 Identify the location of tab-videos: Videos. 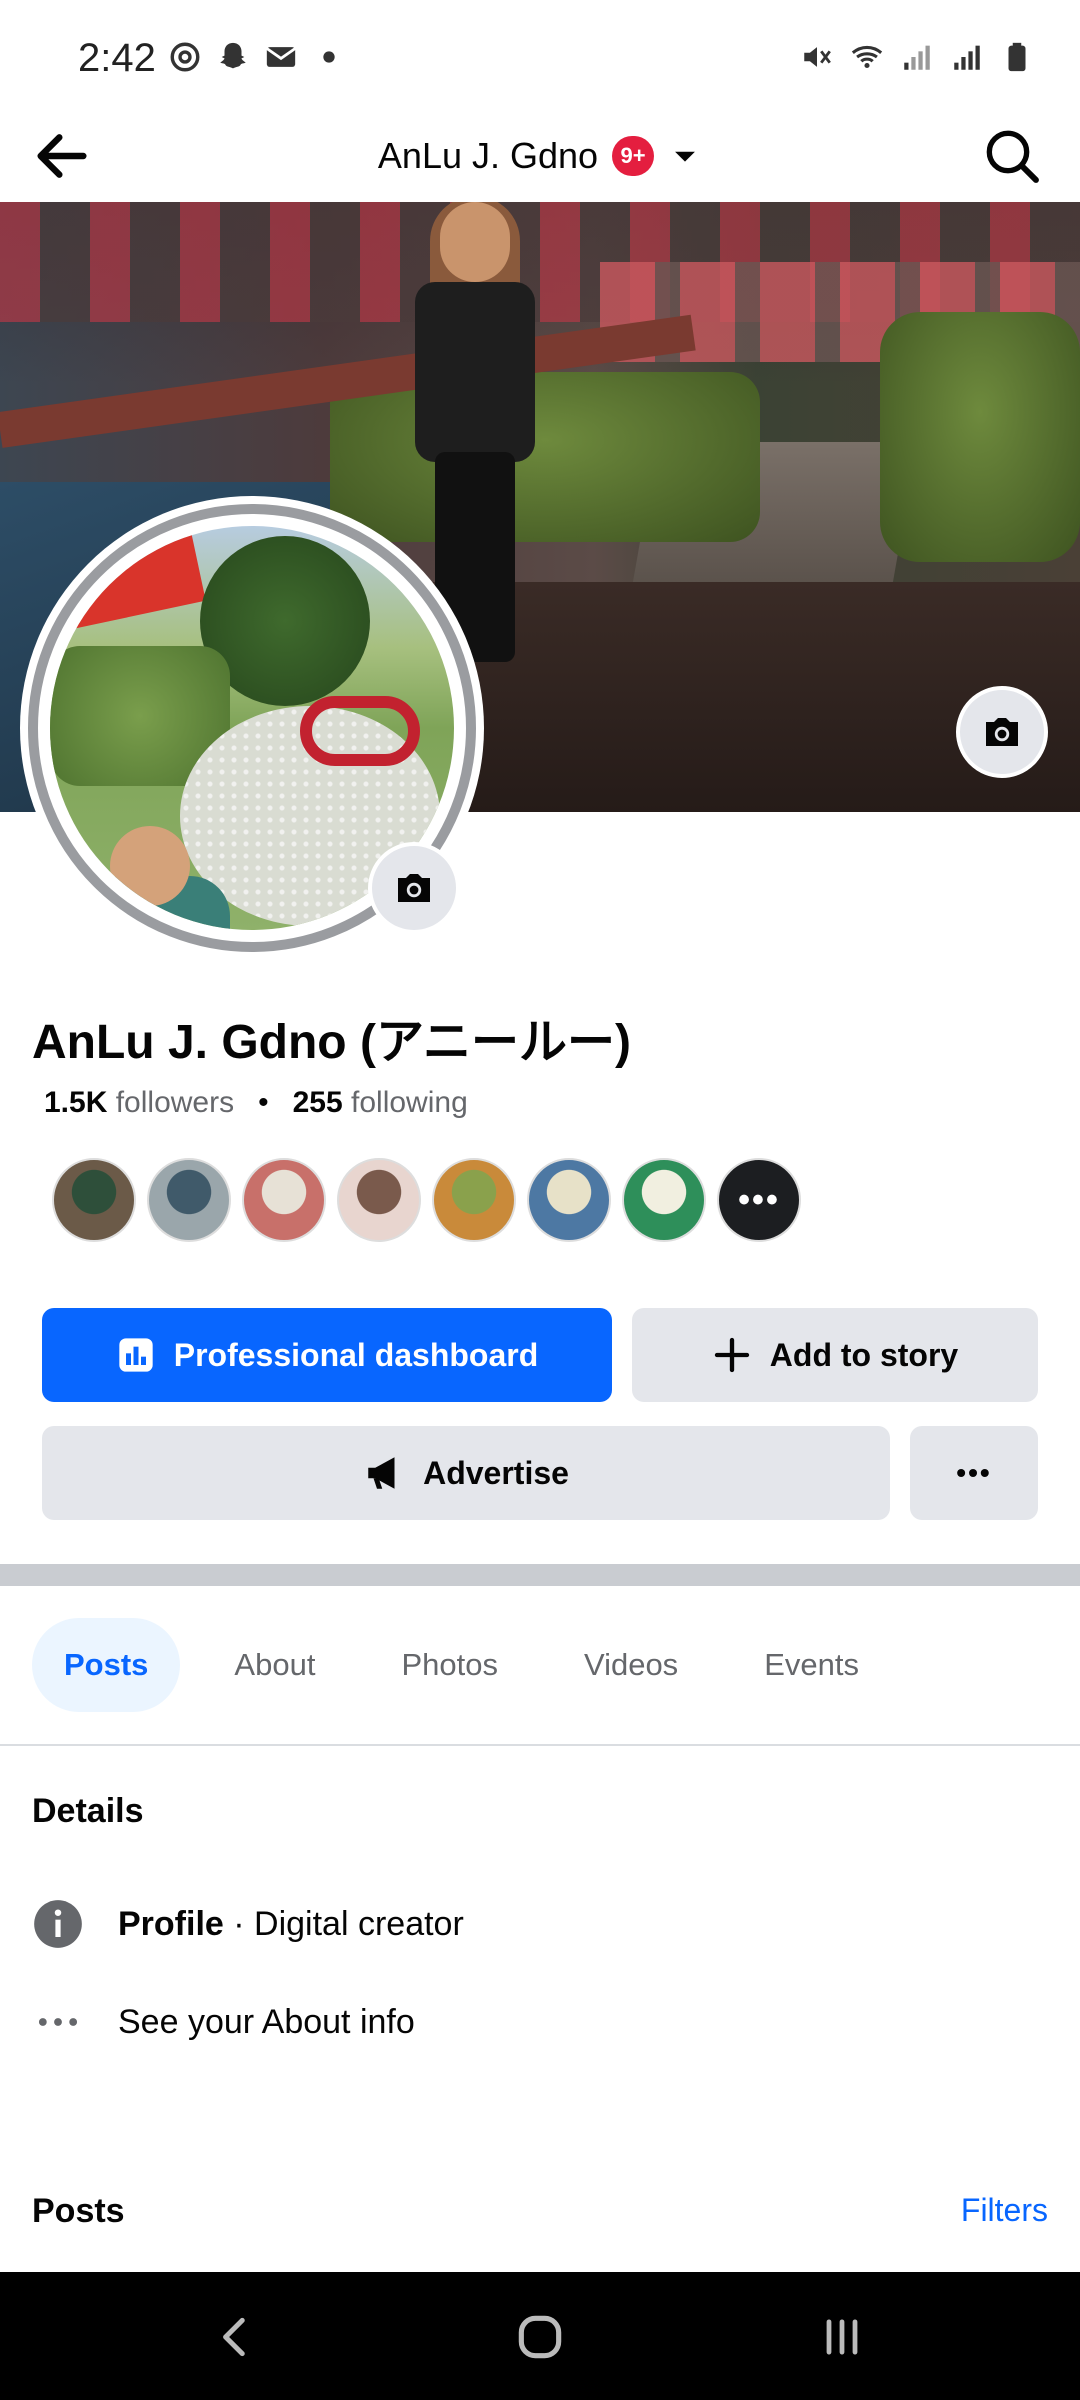
(631, 1665).